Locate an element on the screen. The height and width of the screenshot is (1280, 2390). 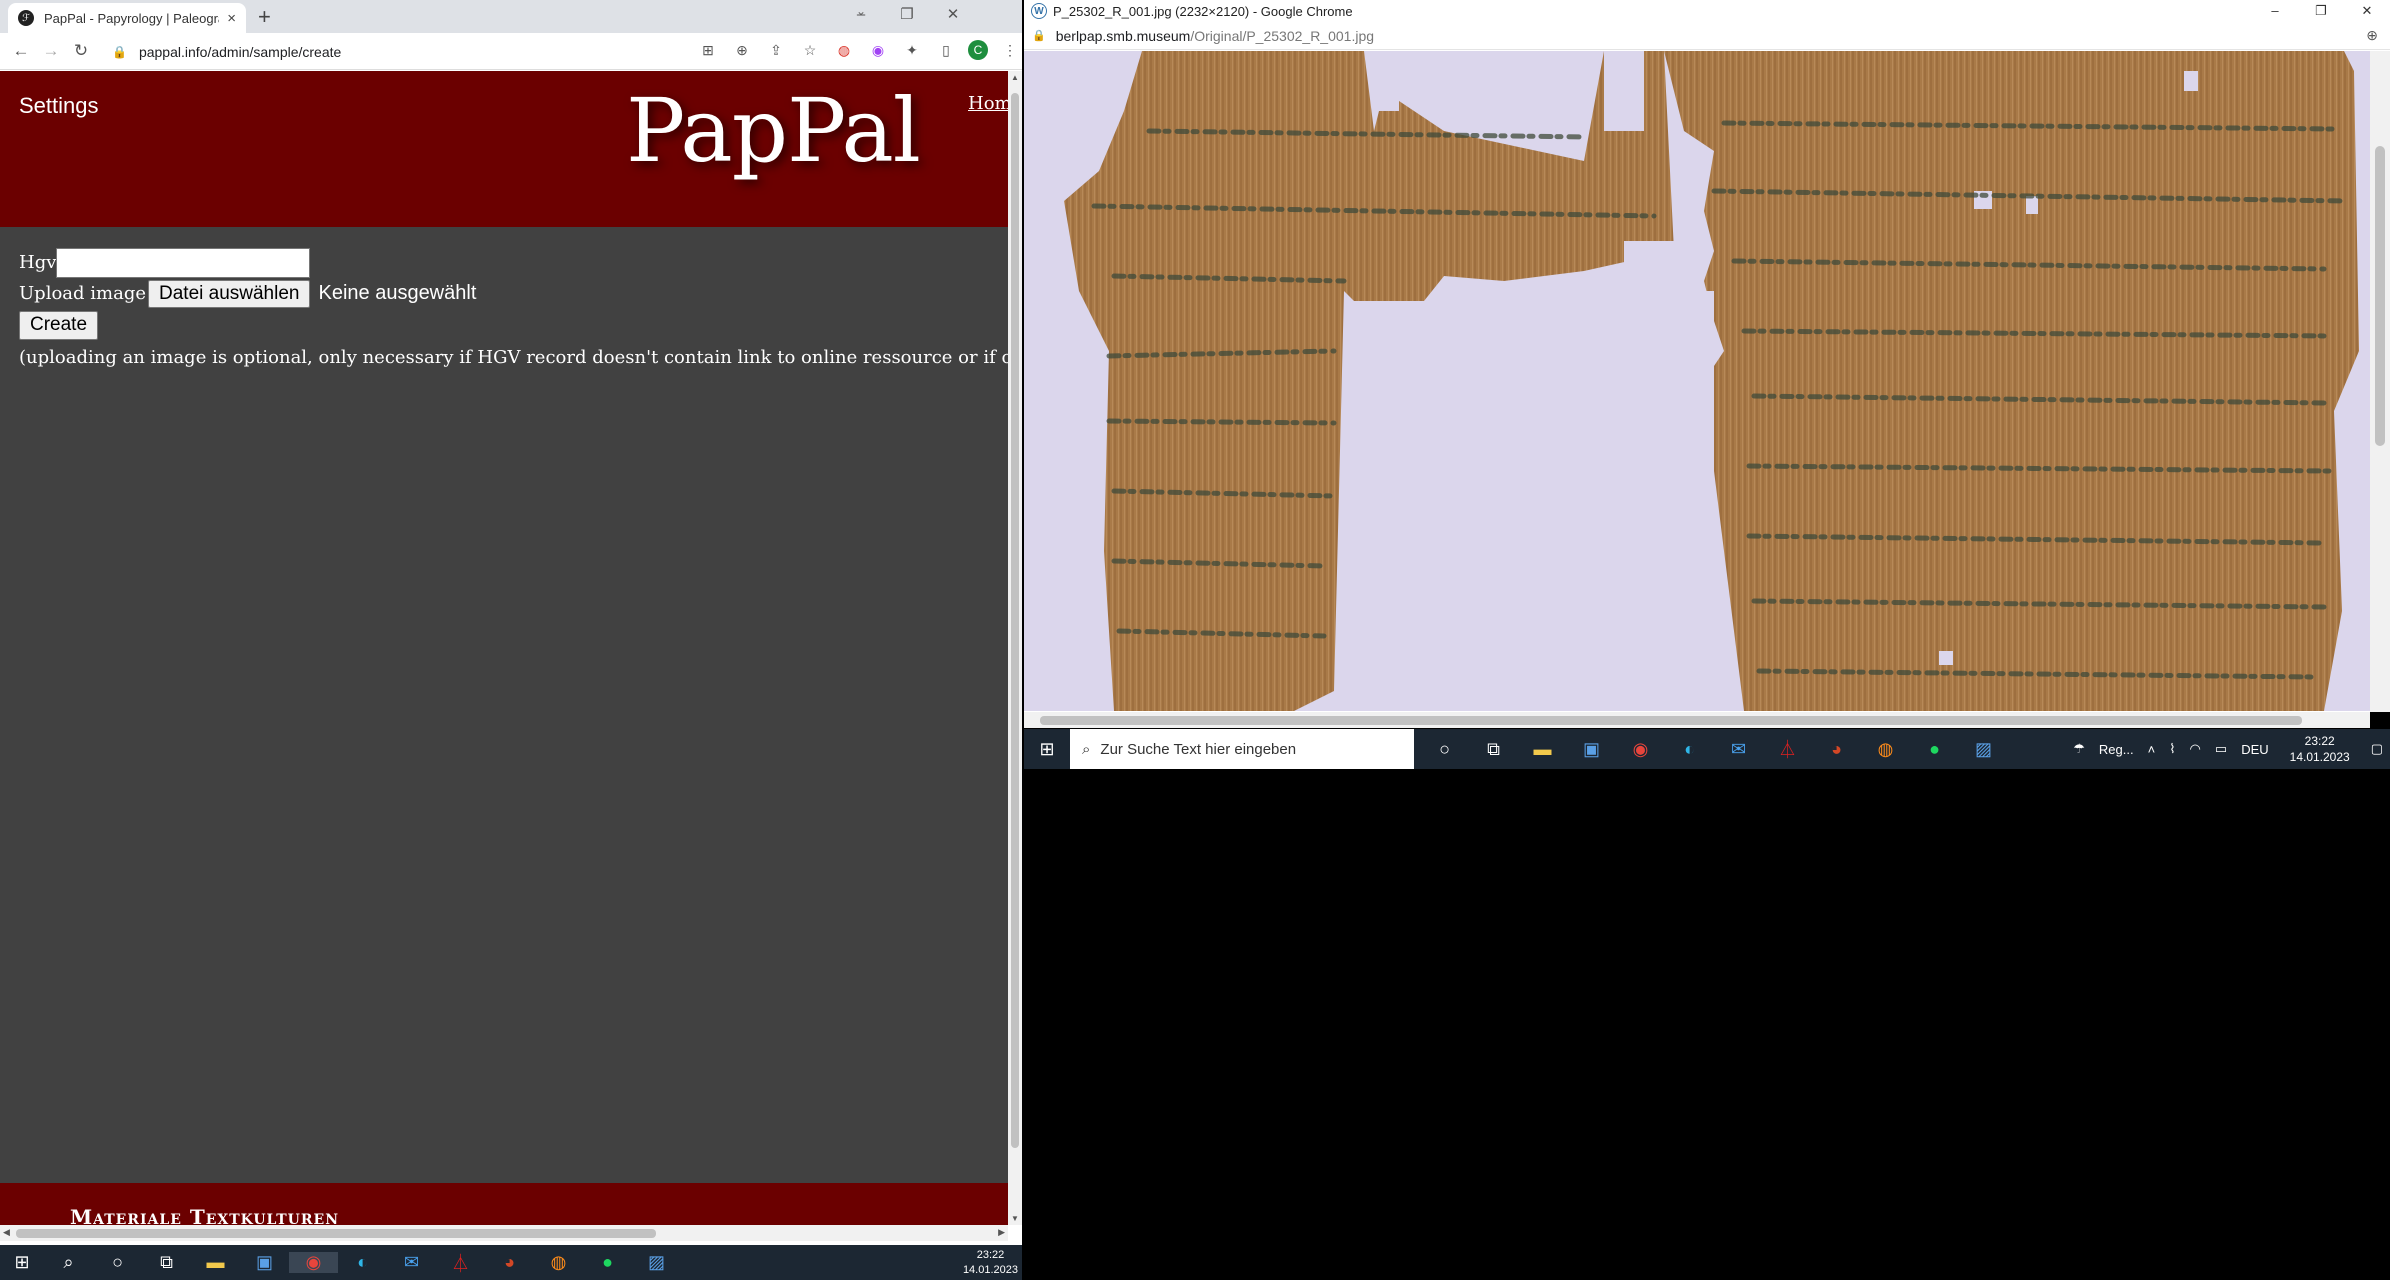
menu-kebab-icon: ⋮ is located at coordinates (1010, 50).